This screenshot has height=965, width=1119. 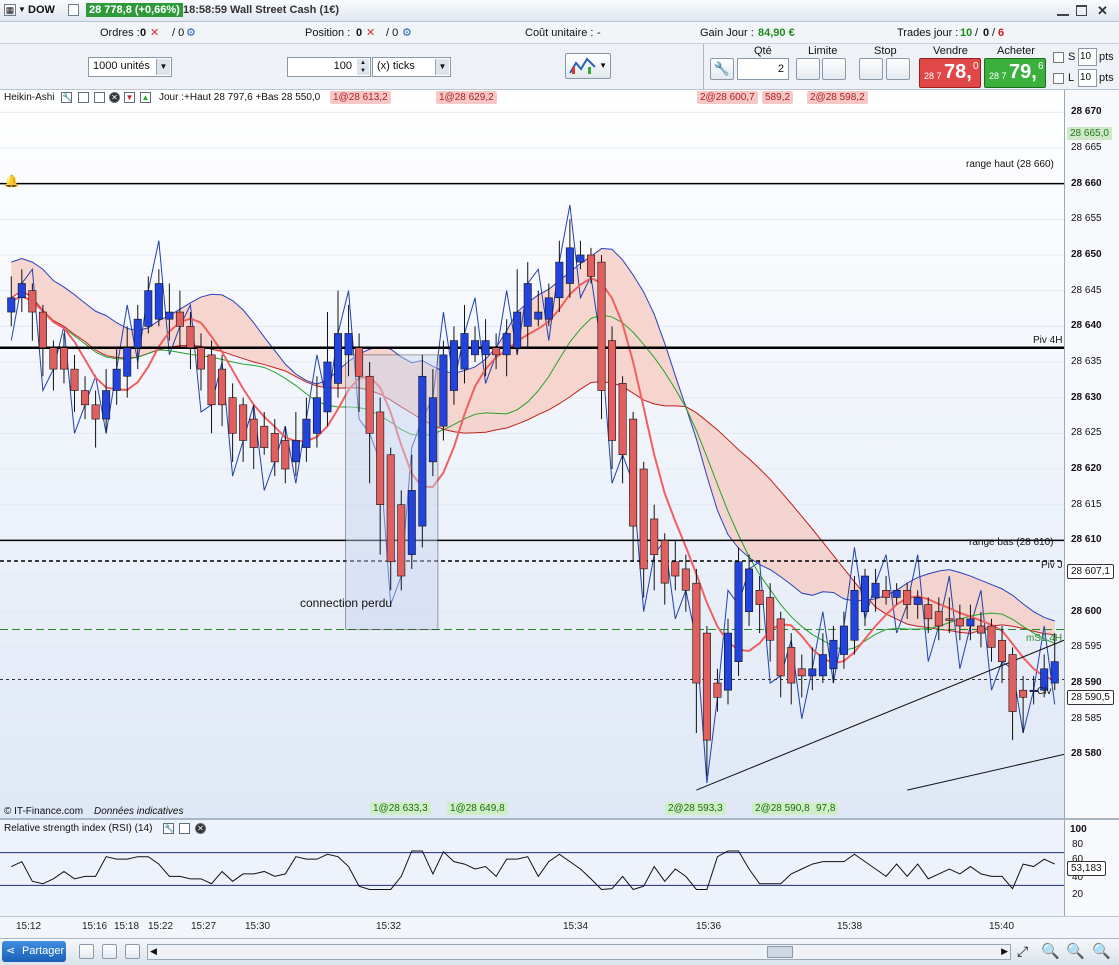 What do you see at coordinates (1087, 57) in the screenshot?
I see `stop-pts-field: 10` at bounding box center [1087, 57].